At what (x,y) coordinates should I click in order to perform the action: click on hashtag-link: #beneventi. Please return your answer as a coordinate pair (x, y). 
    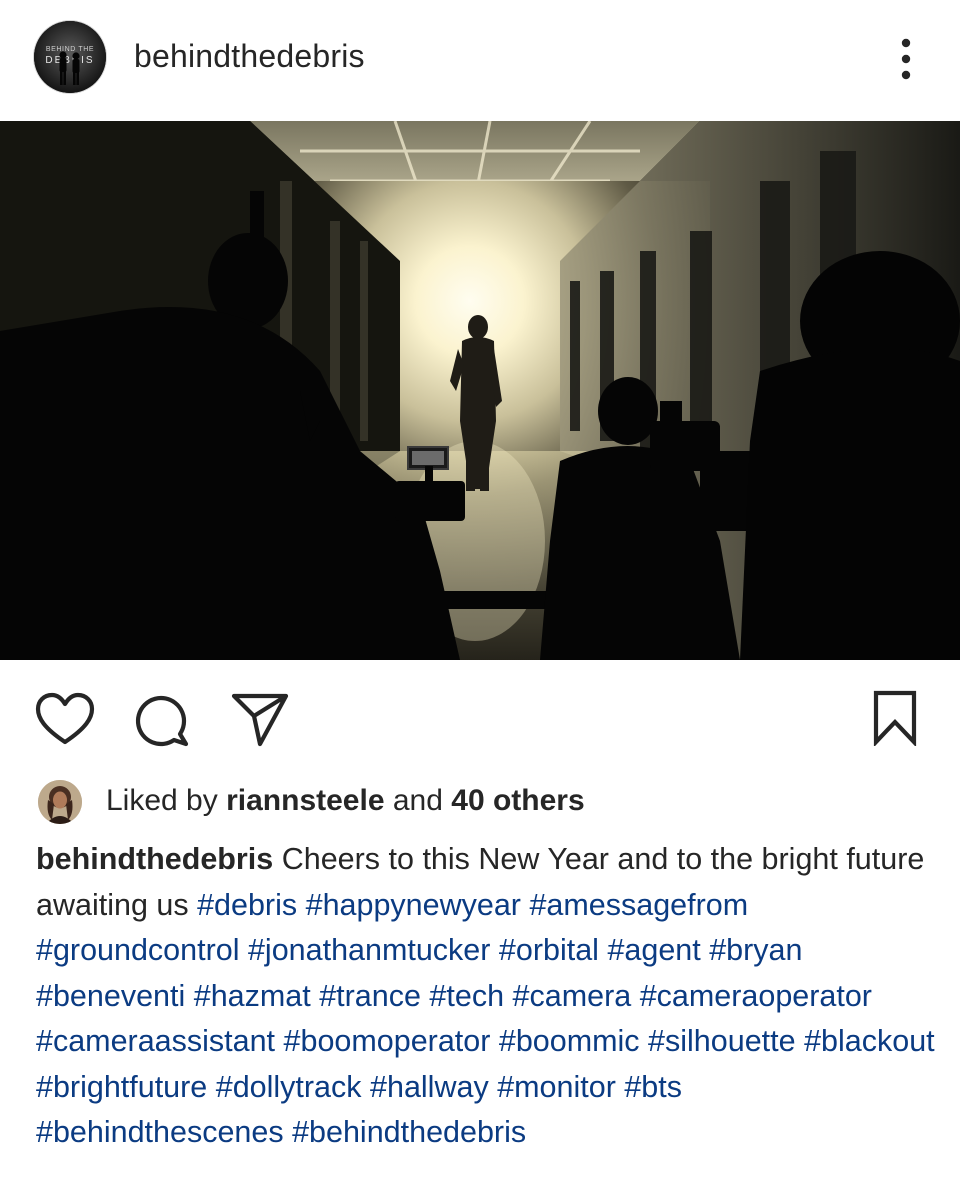
    Looking at the image, I should click on (110, 996).